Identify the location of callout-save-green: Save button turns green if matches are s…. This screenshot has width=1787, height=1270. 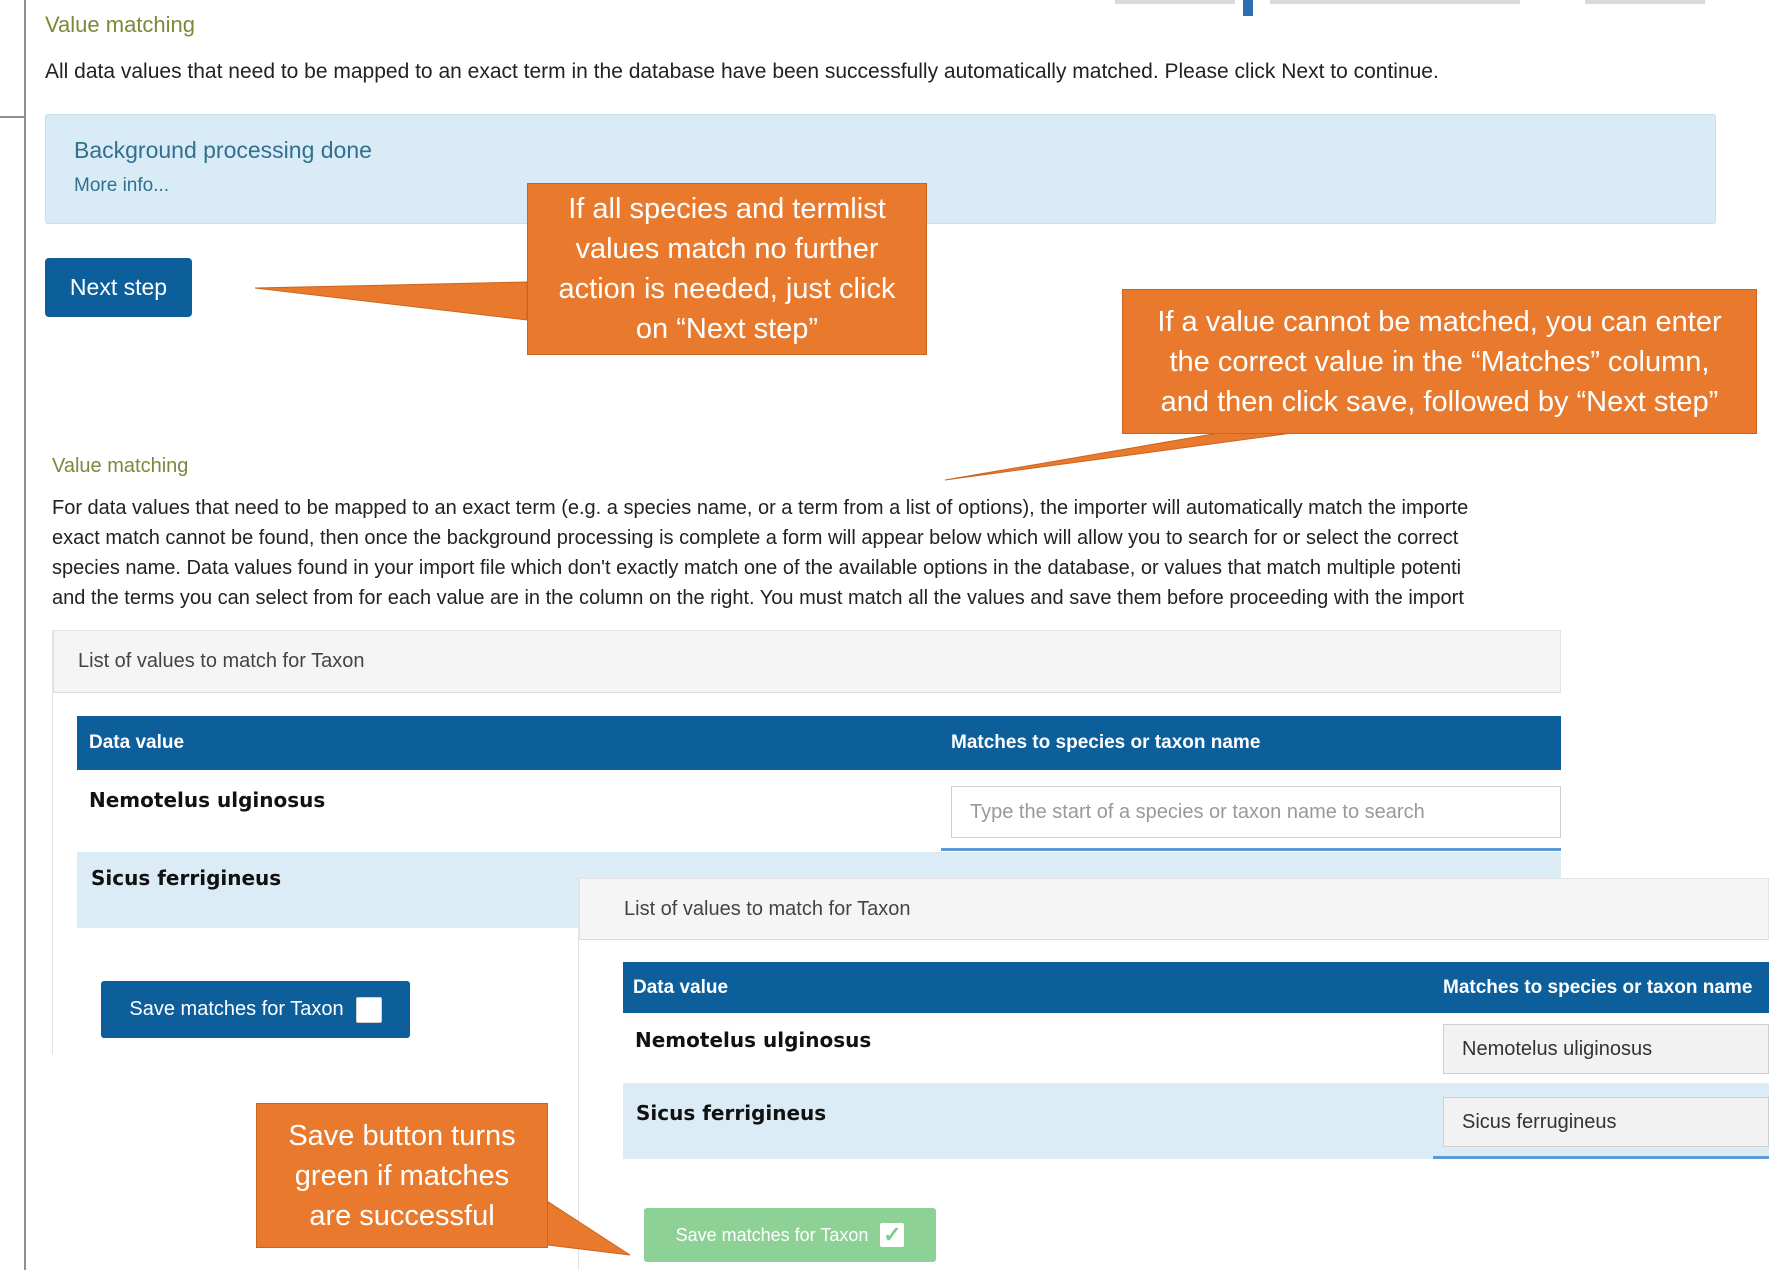
(402, 1175).